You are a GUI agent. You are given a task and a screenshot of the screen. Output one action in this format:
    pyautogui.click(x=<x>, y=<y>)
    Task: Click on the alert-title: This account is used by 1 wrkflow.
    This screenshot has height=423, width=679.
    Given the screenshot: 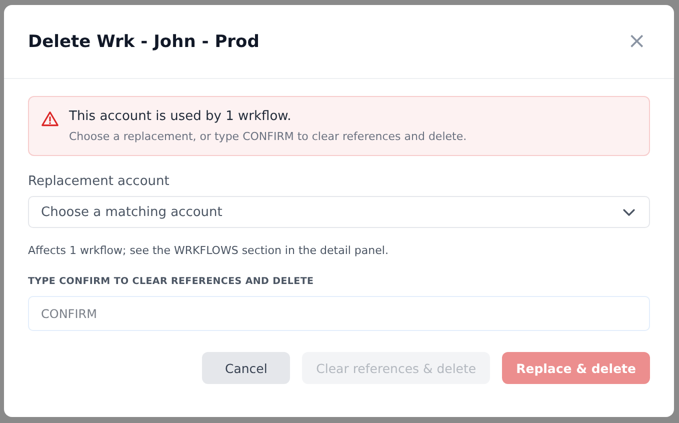 What is the action you would take?
    pyautogui.click(x=180, y=116)
    